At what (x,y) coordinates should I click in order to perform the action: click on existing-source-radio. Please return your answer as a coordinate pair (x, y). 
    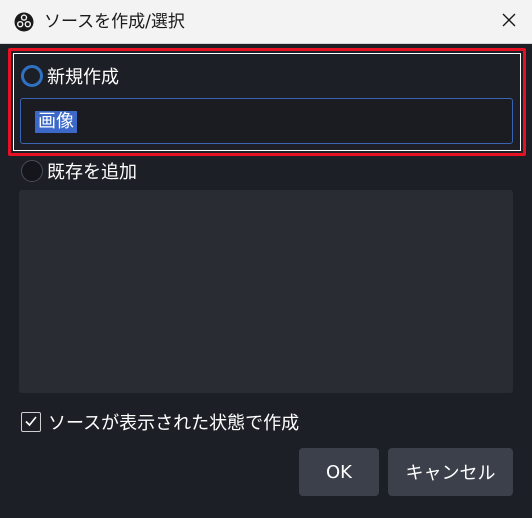
    Looking at the image, I should click on (32, 171).